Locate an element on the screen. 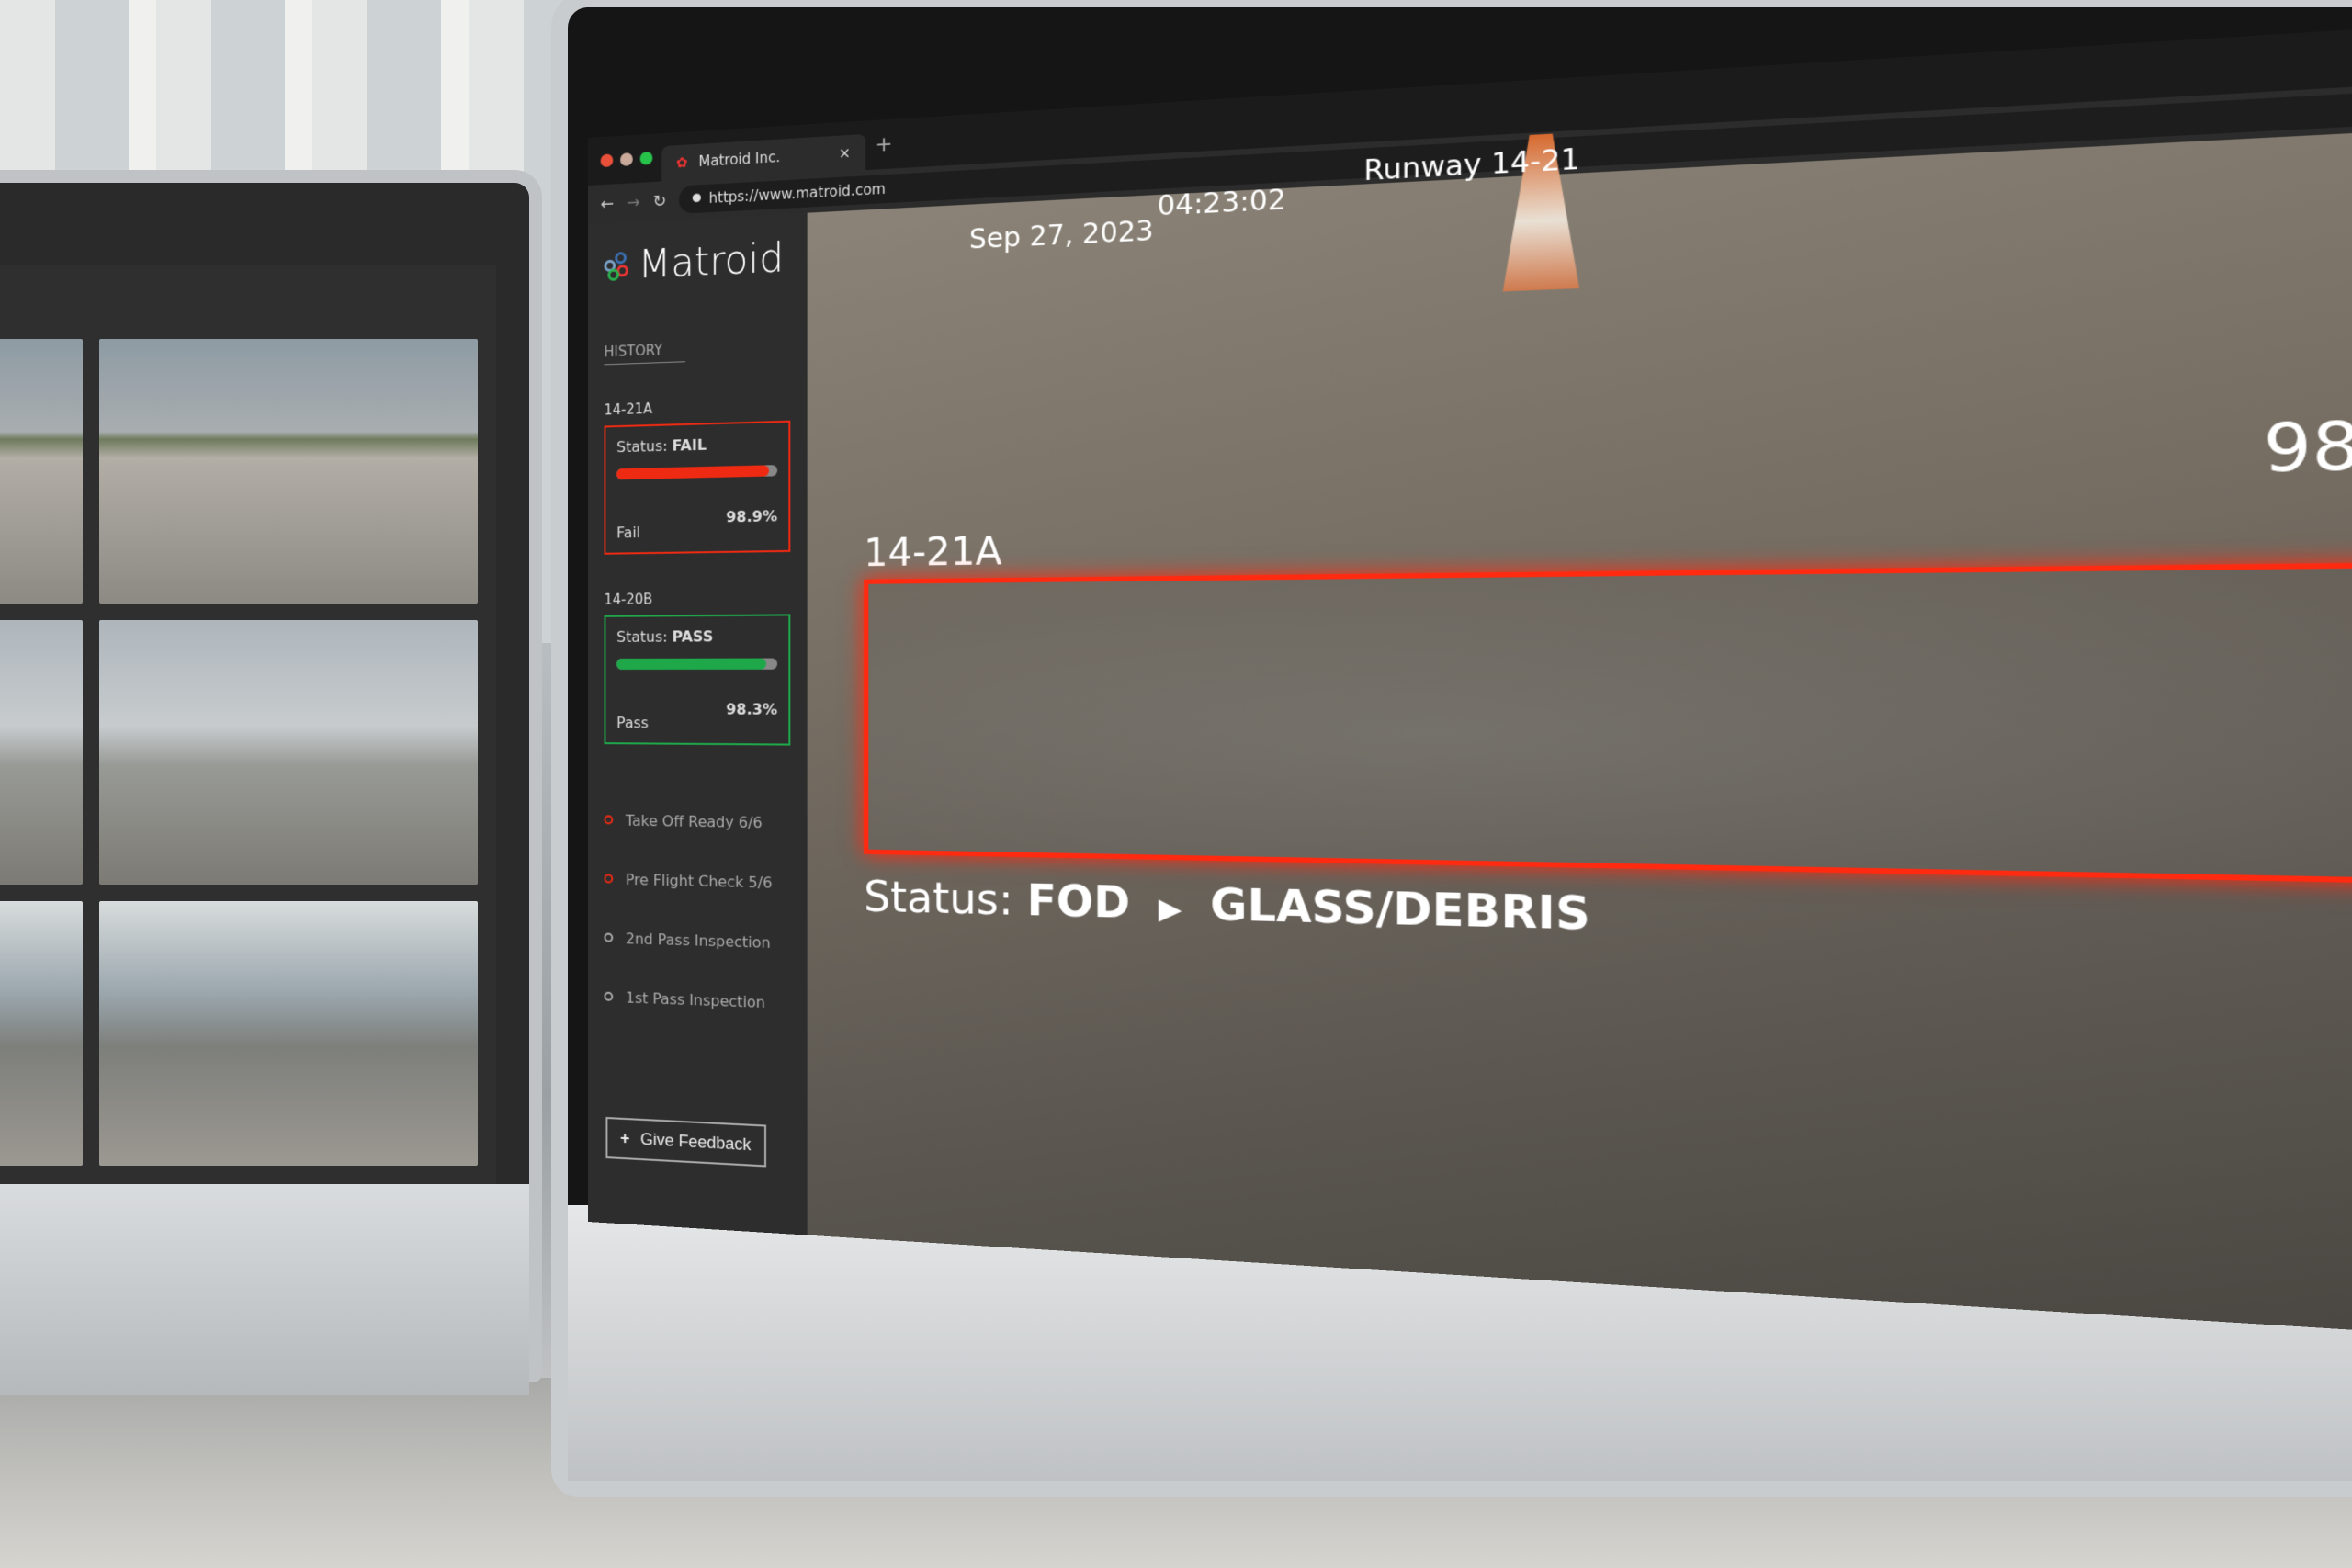  timeline-step: 1st Pass Inspection is located at coordinates (697, 1000).